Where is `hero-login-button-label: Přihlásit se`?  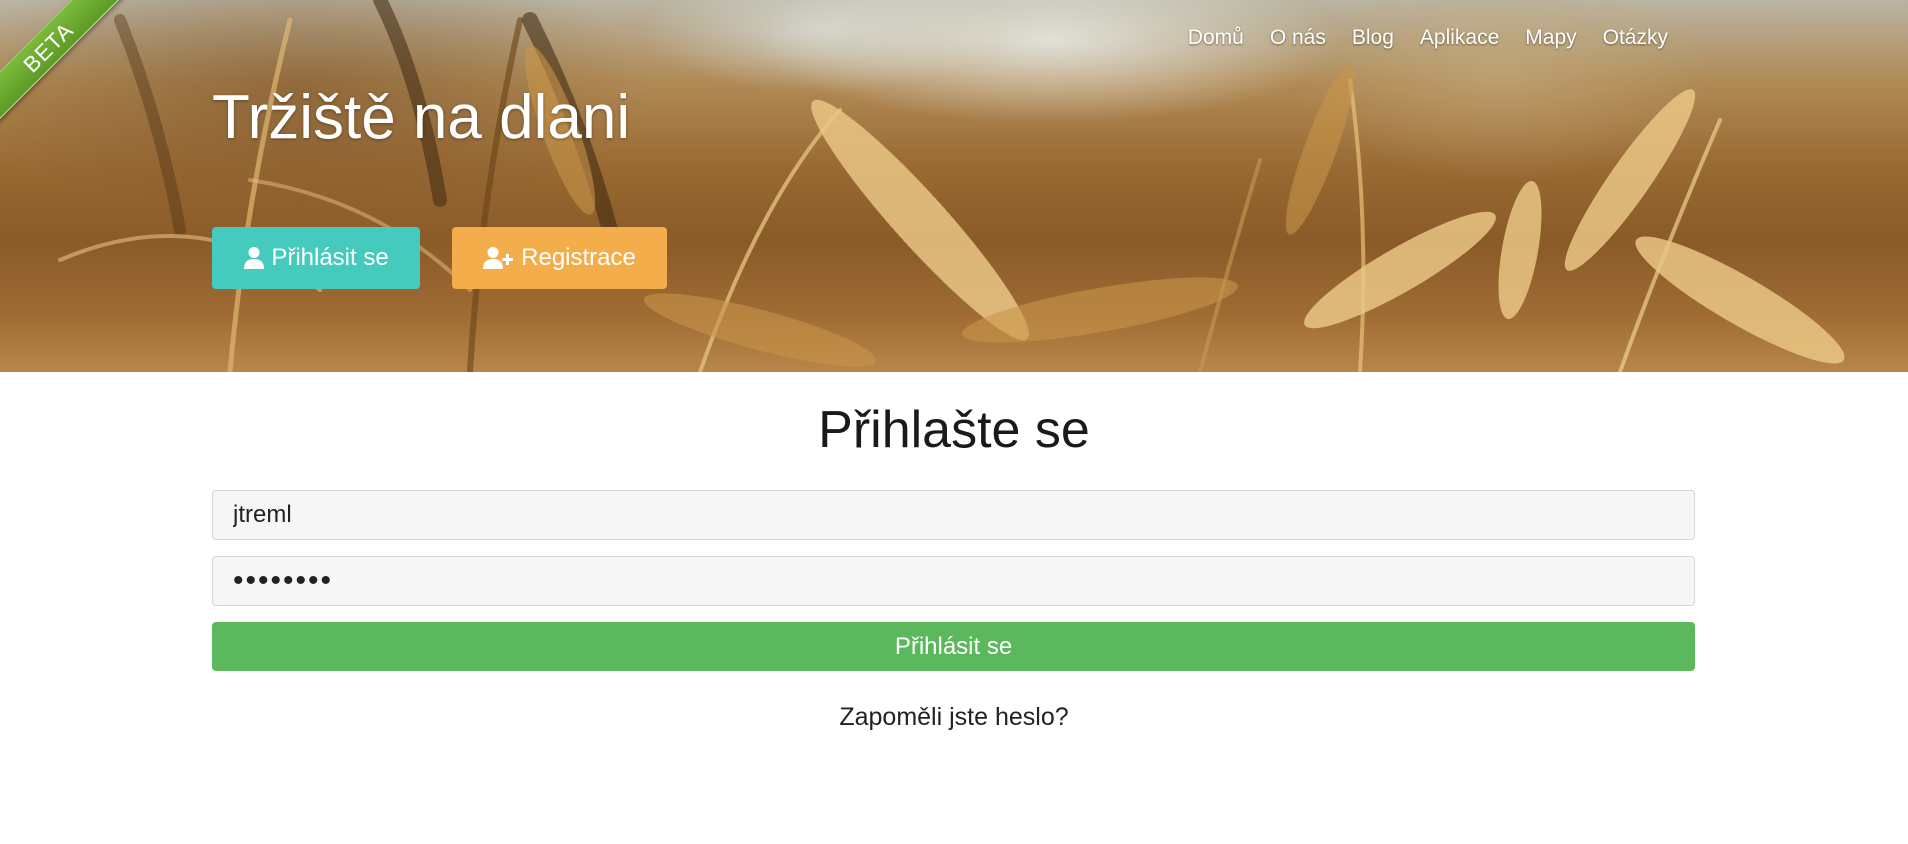
hero-login-button-label: Přihlásit se is located at coordinates (330, 257).